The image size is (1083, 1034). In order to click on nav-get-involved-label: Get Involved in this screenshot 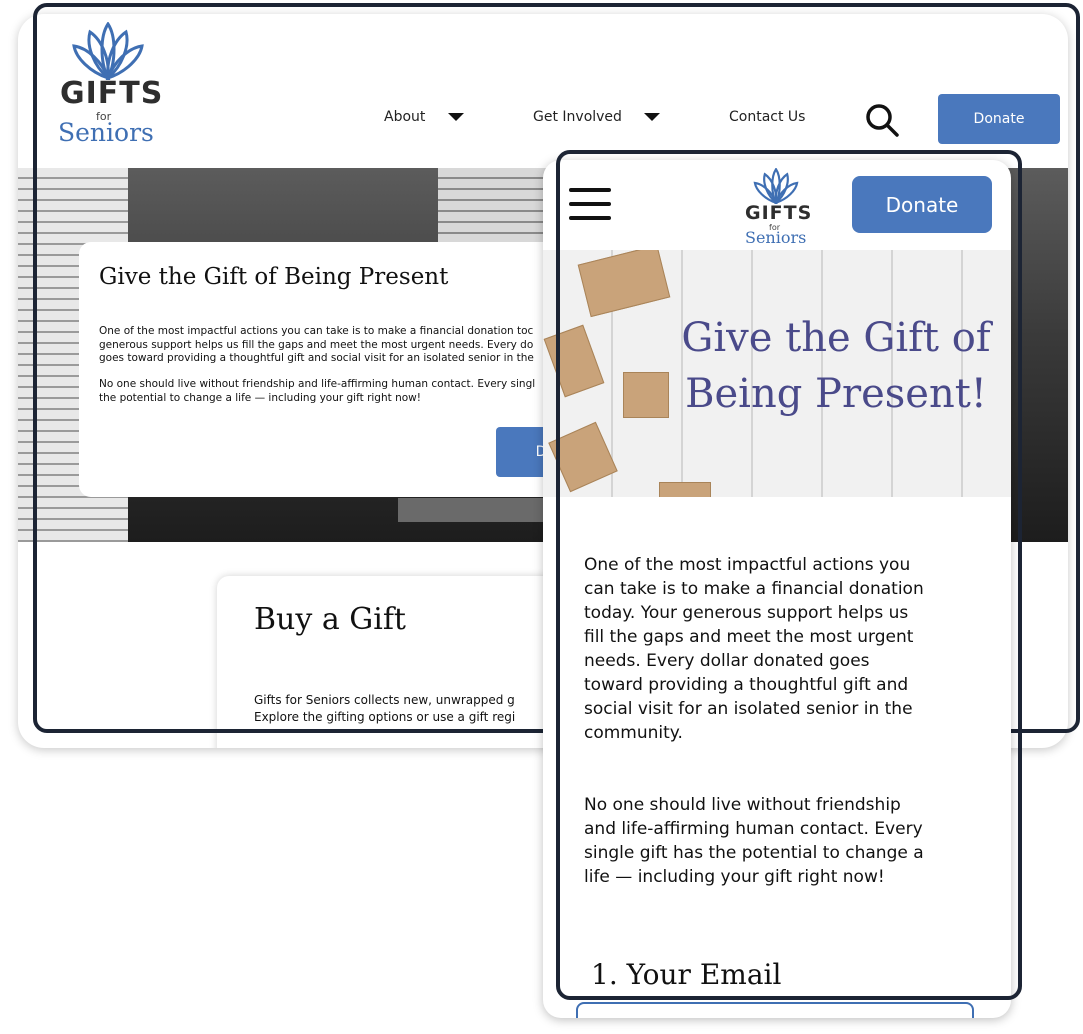, I will do `click(577, 117)`.